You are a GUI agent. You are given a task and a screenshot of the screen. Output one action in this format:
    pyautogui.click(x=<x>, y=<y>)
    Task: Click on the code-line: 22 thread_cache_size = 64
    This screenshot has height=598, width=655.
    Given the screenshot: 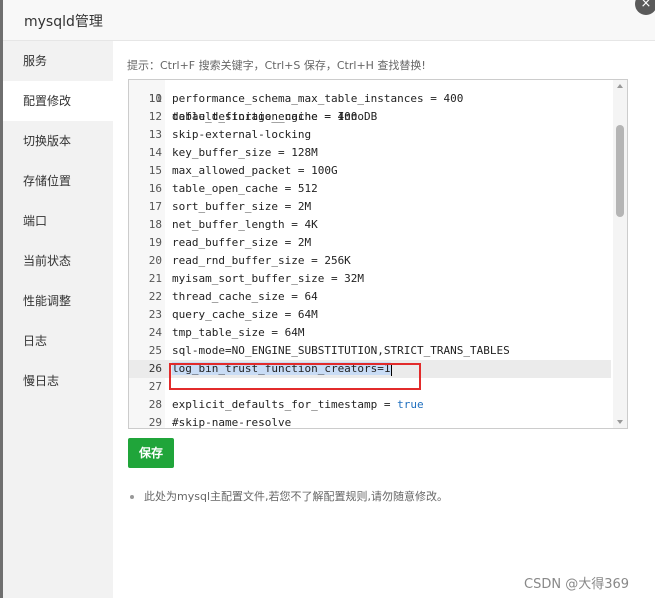 What is the action you would take?
    pyautogui.click(x=370, y=297)
    